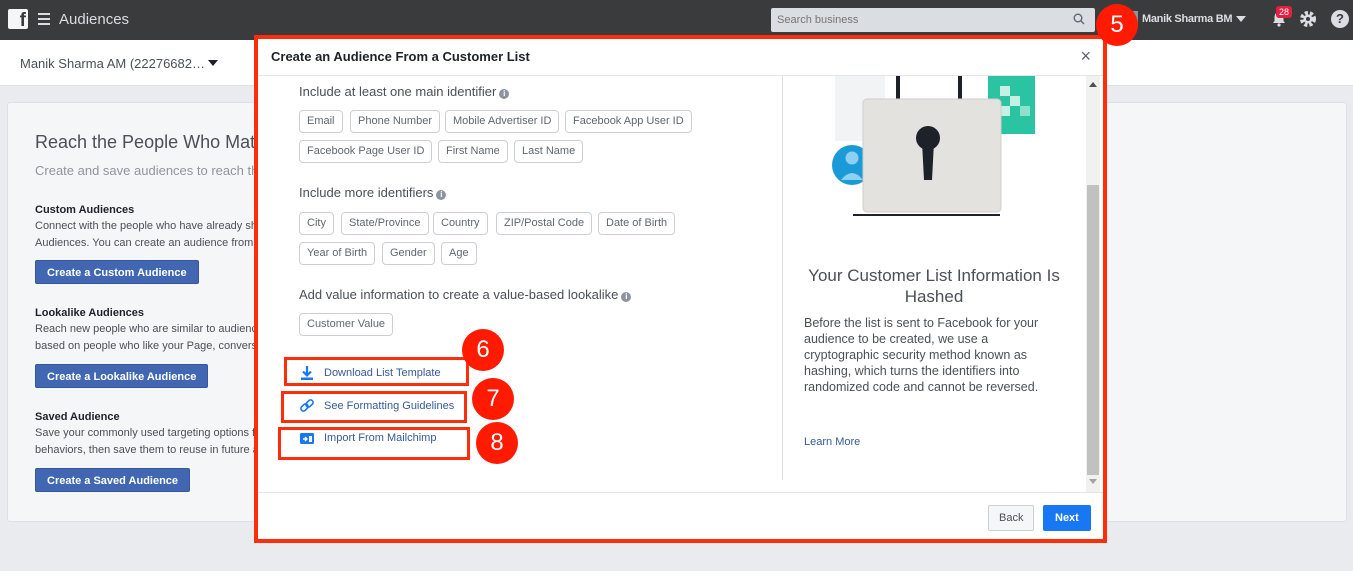 The width and height of the screenshot is (1353, 571). What do you see at coordinates (146, 170) in the screenshot?
I see `panel-subheading: Create and save audiences to reach th` at bounding box center [146, 170].